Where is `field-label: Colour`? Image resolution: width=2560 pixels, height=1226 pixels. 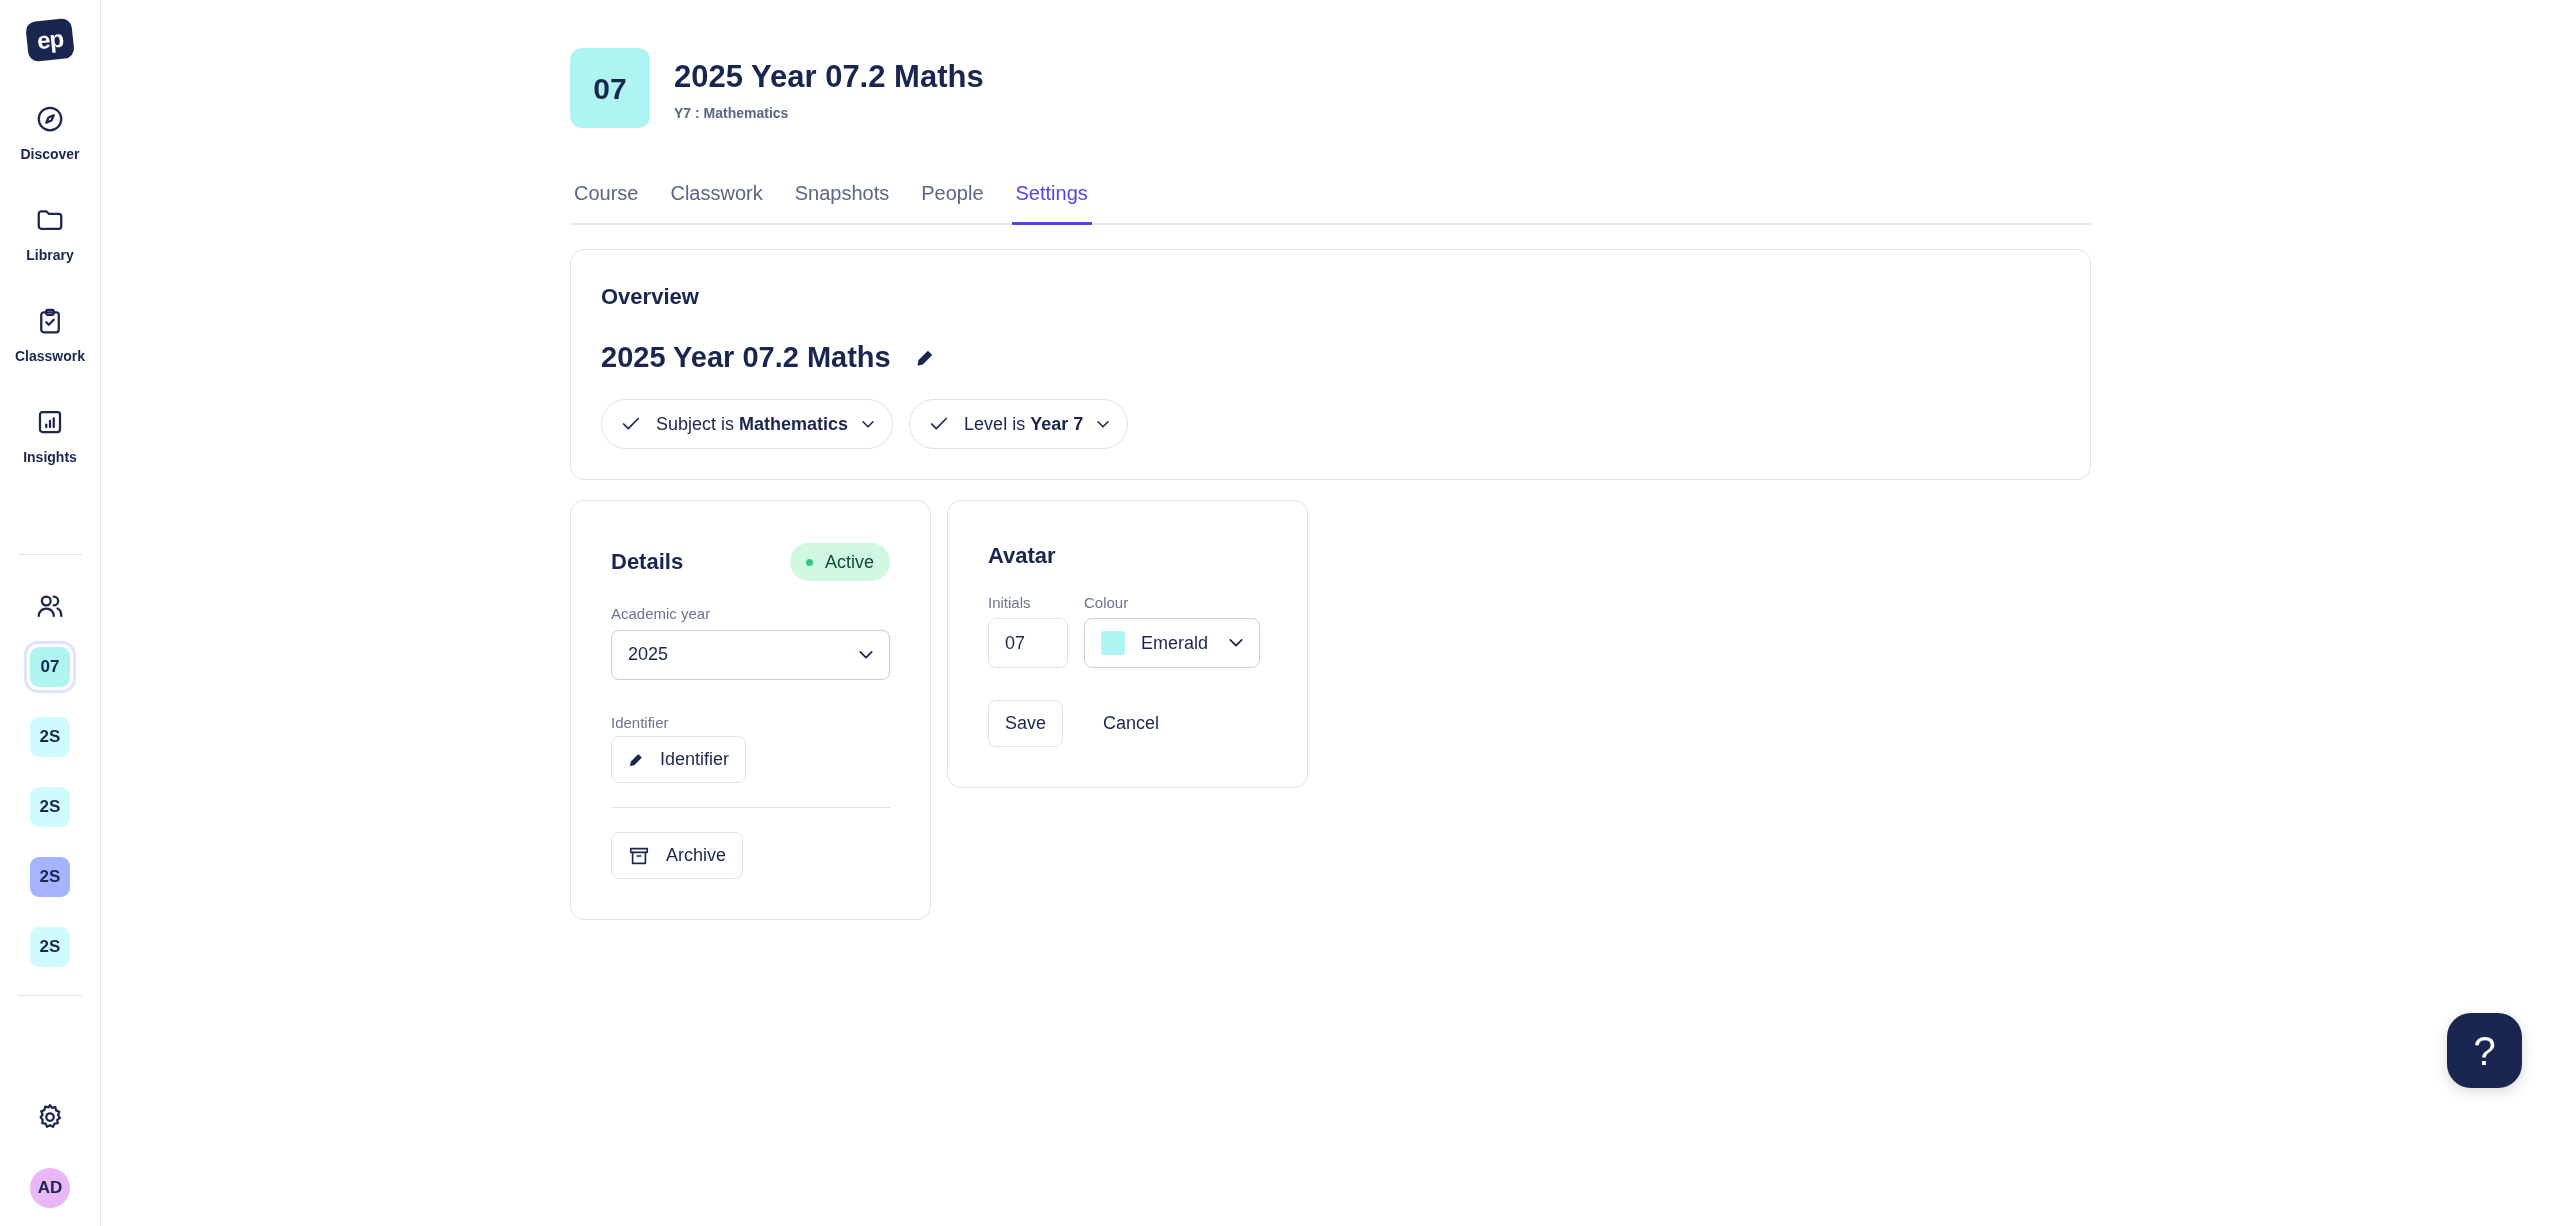
field-label: Colour is located at coordinates (1107, 602).